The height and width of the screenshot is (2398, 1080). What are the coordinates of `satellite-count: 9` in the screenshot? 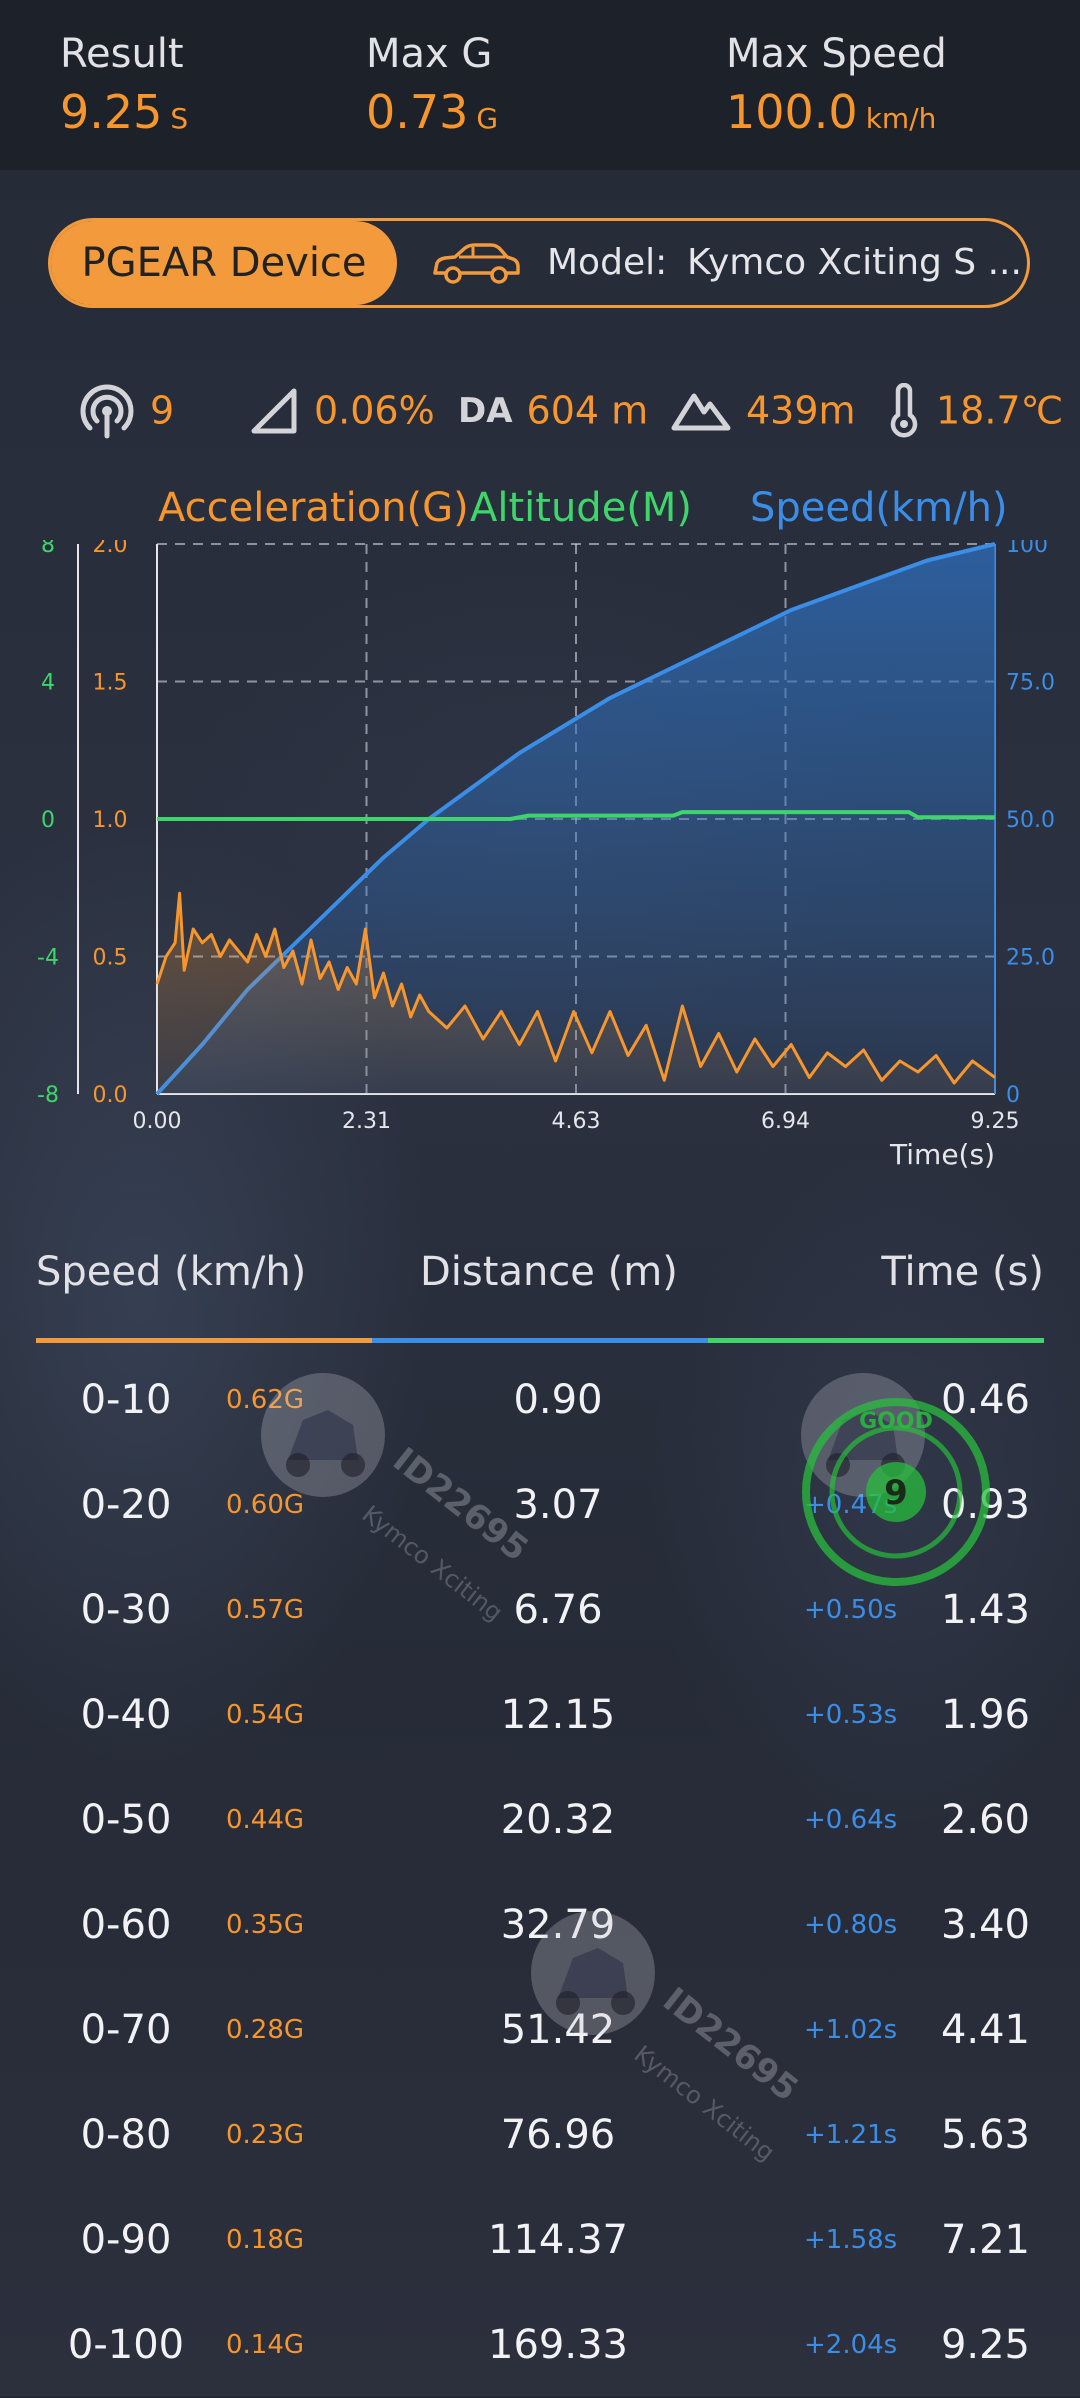 It's located at (126, 410).